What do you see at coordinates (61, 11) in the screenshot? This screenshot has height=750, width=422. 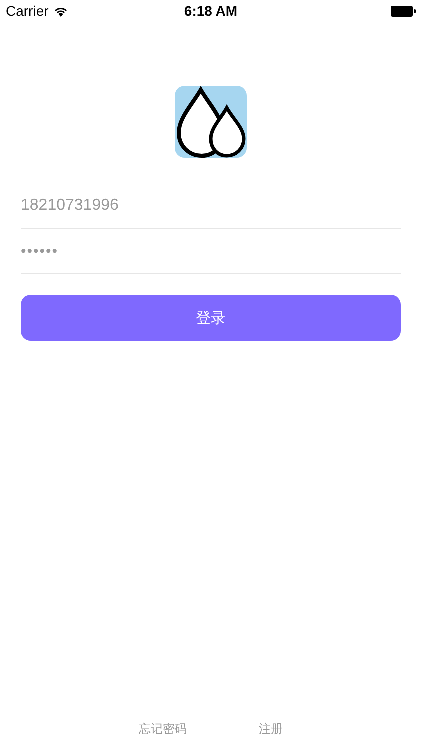 I see `wifi-icon` at bounding box center [61, 11].